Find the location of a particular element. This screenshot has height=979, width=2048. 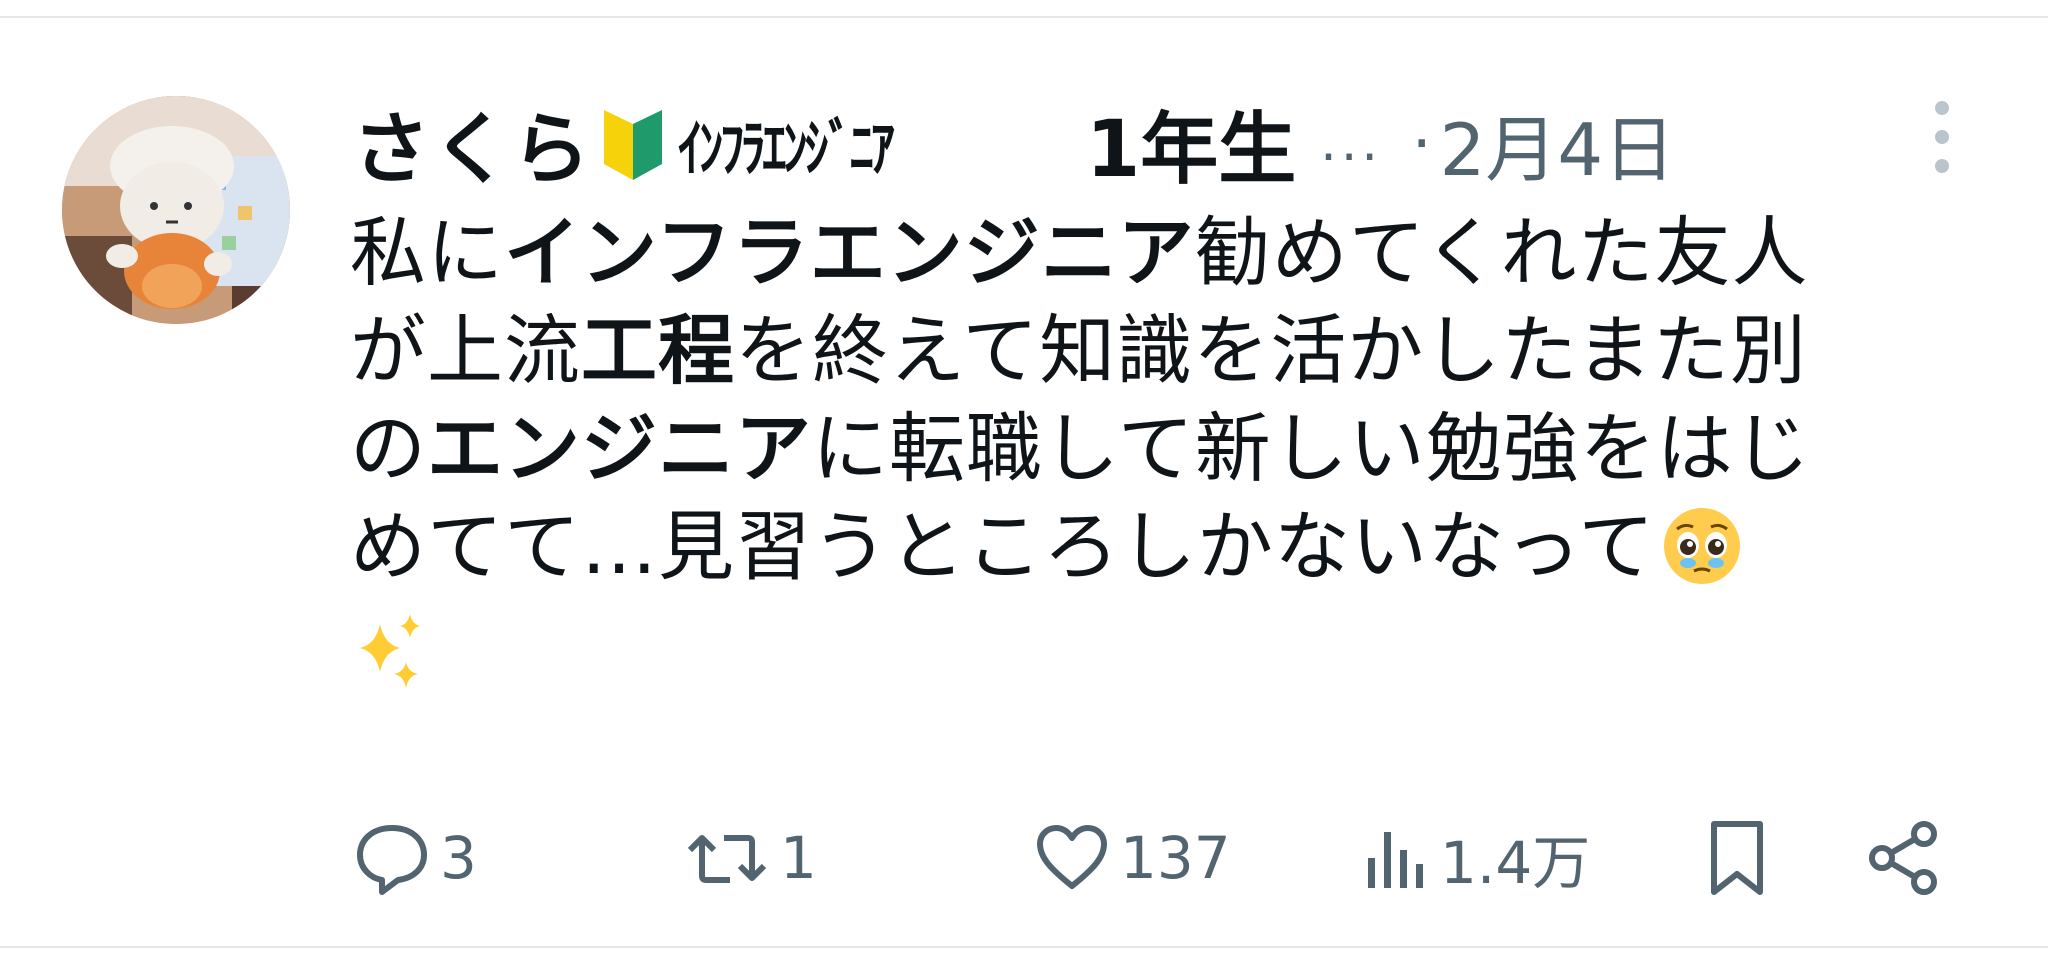

avatar-plush-toy-image is located at coordinates (176, 210).